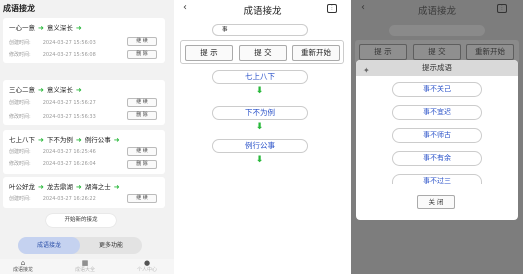 This screenshot has width=523, height=274. What do you see at coordinates (52, 55) in the screenshot?
I see `modified-time: 修改时间: 2024-03-27 15:56:08` at bounding box center [52, 55].